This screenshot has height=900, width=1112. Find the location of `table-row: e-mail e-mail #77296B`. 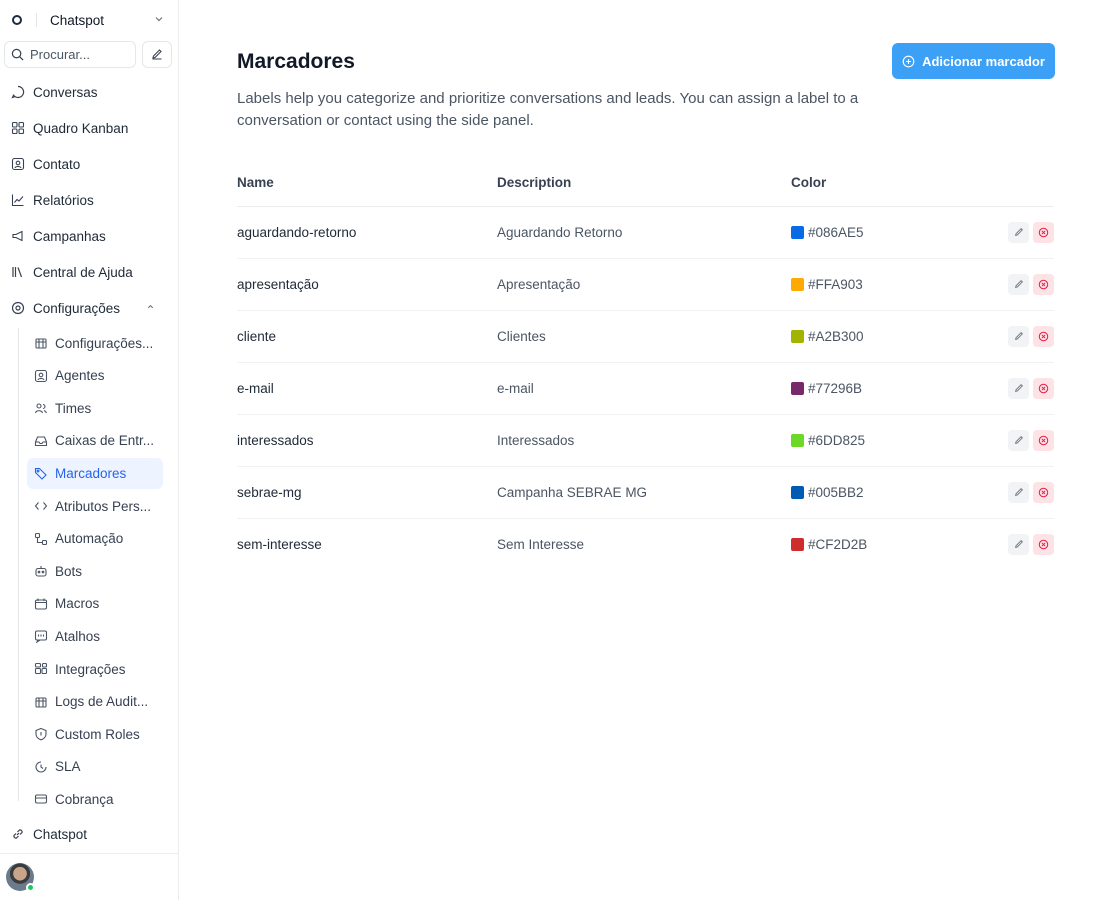

table-row: e-mail e-mail #77296B is located at coordinates (645, 388).